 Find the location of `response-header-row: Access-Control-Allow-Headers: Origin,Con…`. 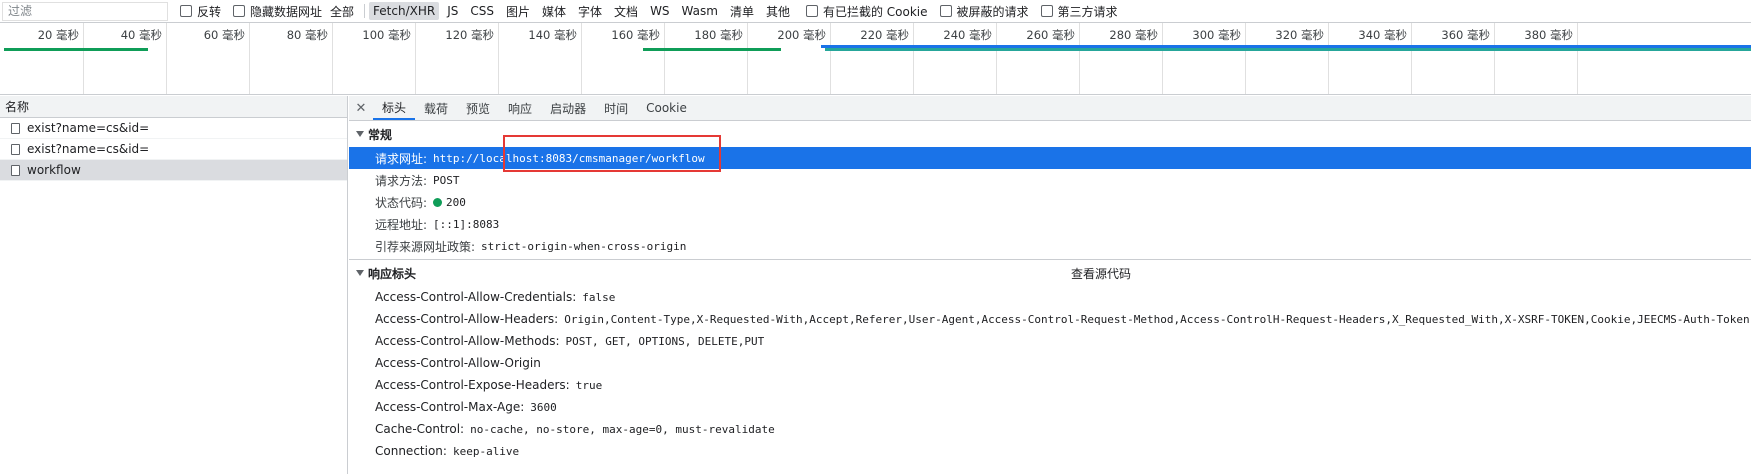

response-header-row: Access-Control-Allow-Headers: Origin,Con… is located at coordinates (1050, 319).